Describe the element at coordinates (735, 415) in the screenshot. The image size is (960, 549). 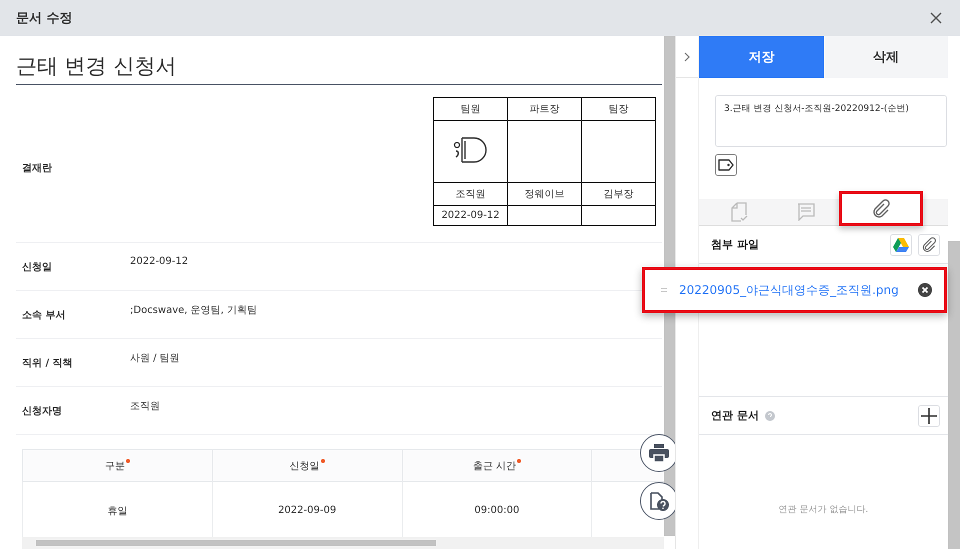
I see `section-title: 연관 문서` at that location.